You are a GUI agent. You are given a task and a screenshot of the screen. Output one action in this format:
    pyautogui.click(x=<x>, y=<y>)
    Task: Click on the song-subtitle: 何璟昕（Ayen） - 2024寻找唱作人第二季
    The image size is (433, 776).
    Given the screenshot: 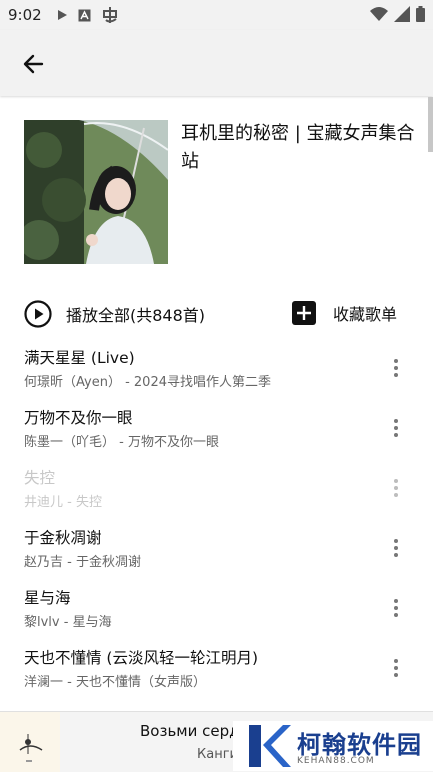 What is the action you would take?
    pyautogui.click(x=147, y=382)
    